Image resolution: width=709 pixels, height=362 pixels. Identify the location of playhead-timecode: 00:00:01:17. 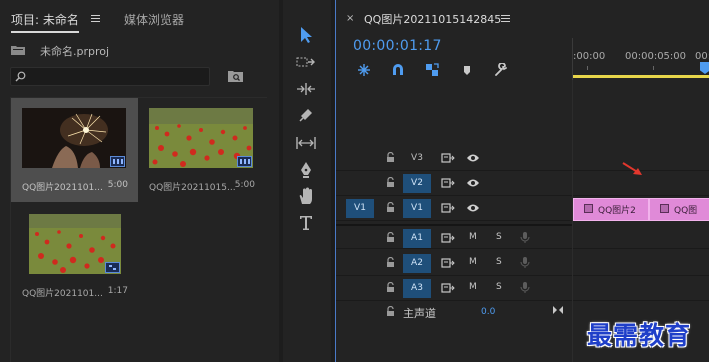
(397, 46).